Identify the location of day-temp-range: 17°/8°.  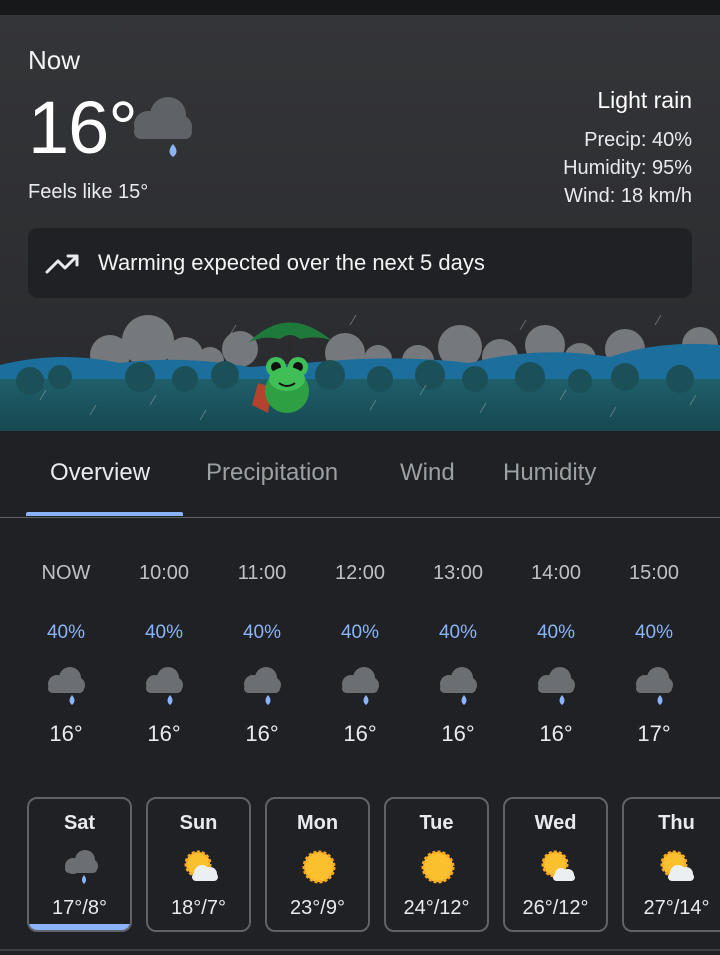
(79, 908).